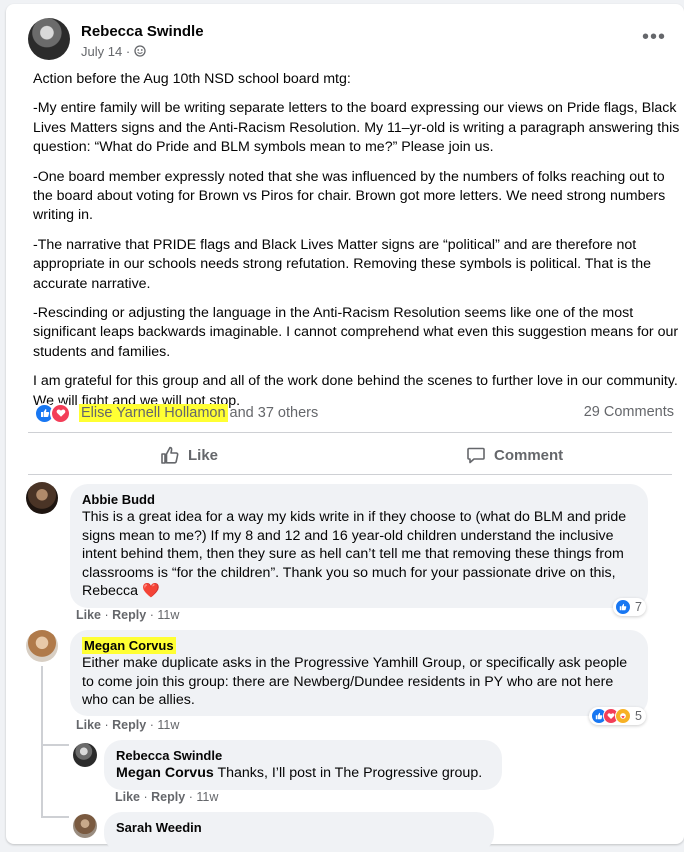 This screenshot has width=684, height=852. I want to click on comment-author: Rebecca Swindle, so click(303, 755).